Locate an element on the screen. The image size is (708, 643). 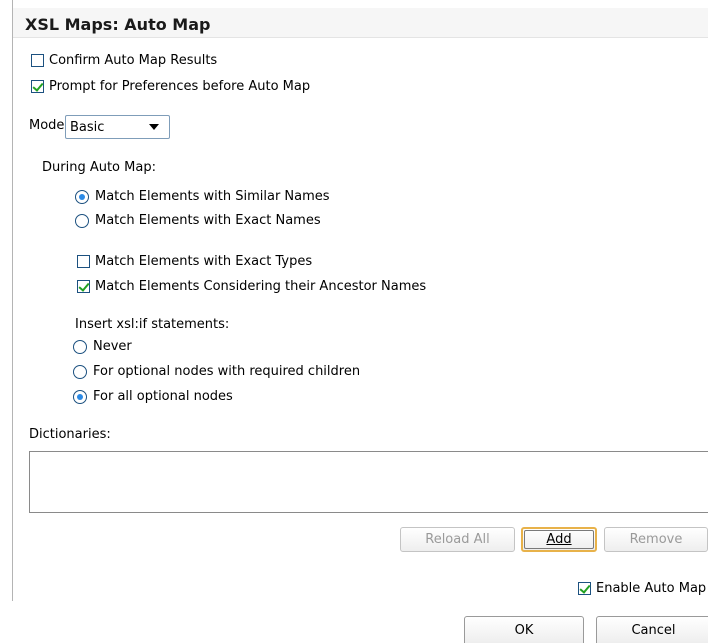
dictionaries-label: Dictionaries: is located at coordinates (70, 434).